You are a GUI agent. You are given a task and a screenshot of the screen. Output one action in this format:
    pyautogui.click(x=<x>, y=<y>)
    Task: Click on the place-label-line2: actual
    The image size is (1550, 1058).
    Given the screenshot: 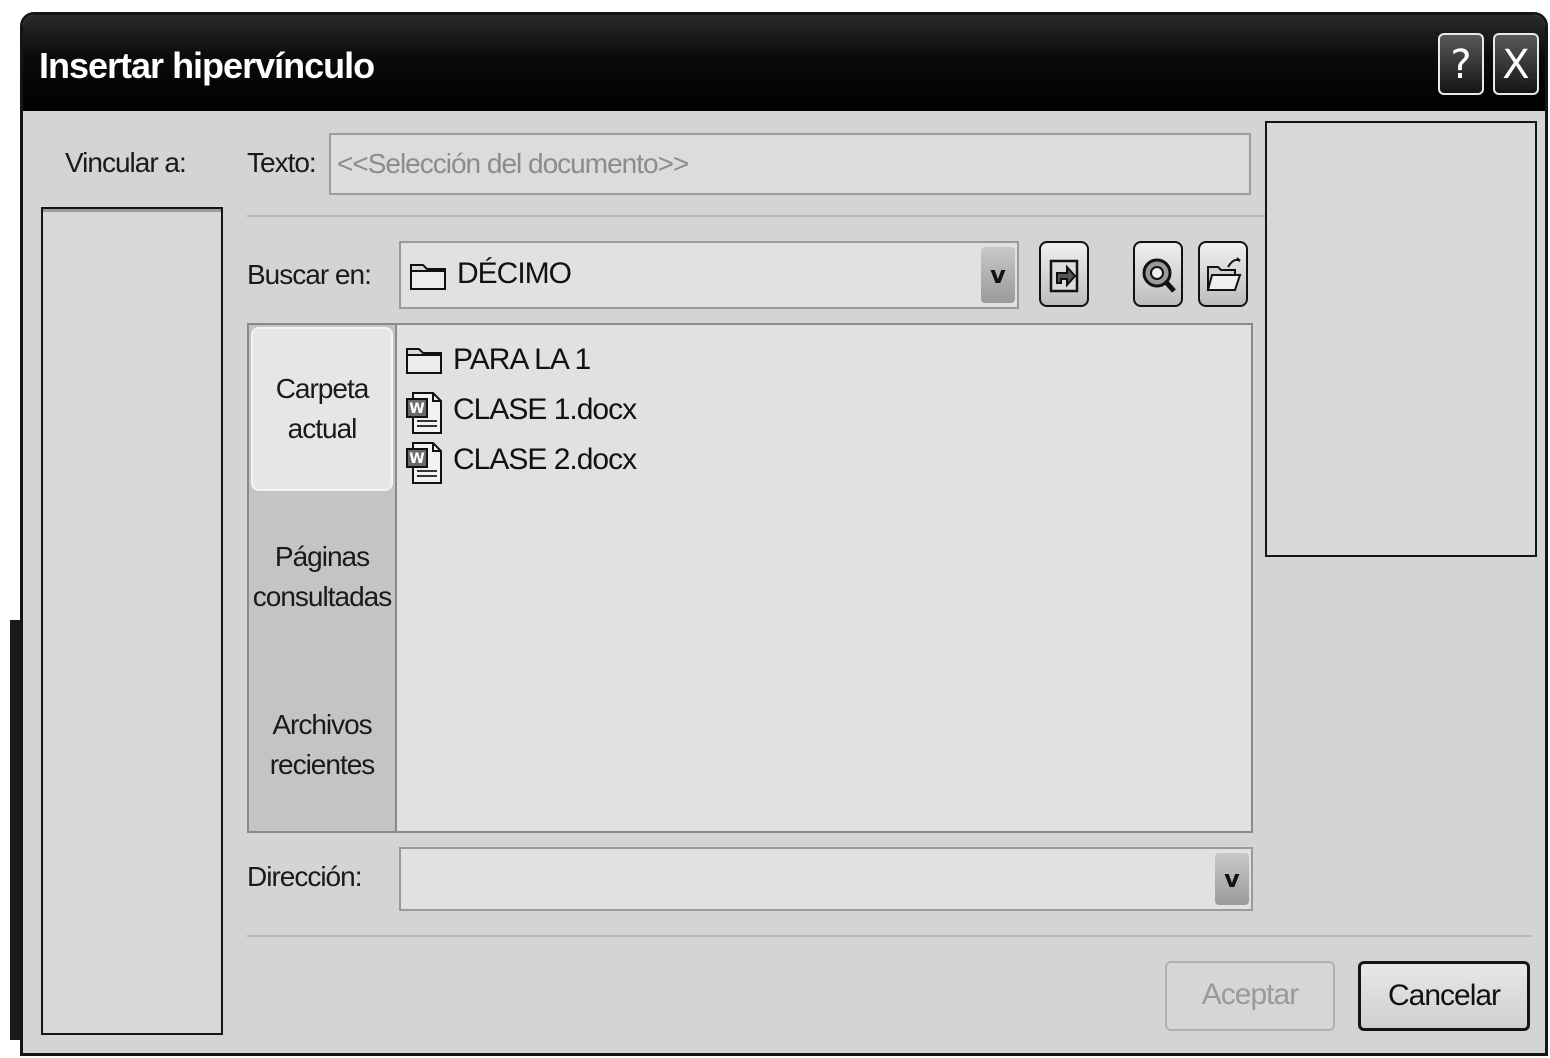 What is the action you would take?
    pyautogui.click(x=322, y=428)
    